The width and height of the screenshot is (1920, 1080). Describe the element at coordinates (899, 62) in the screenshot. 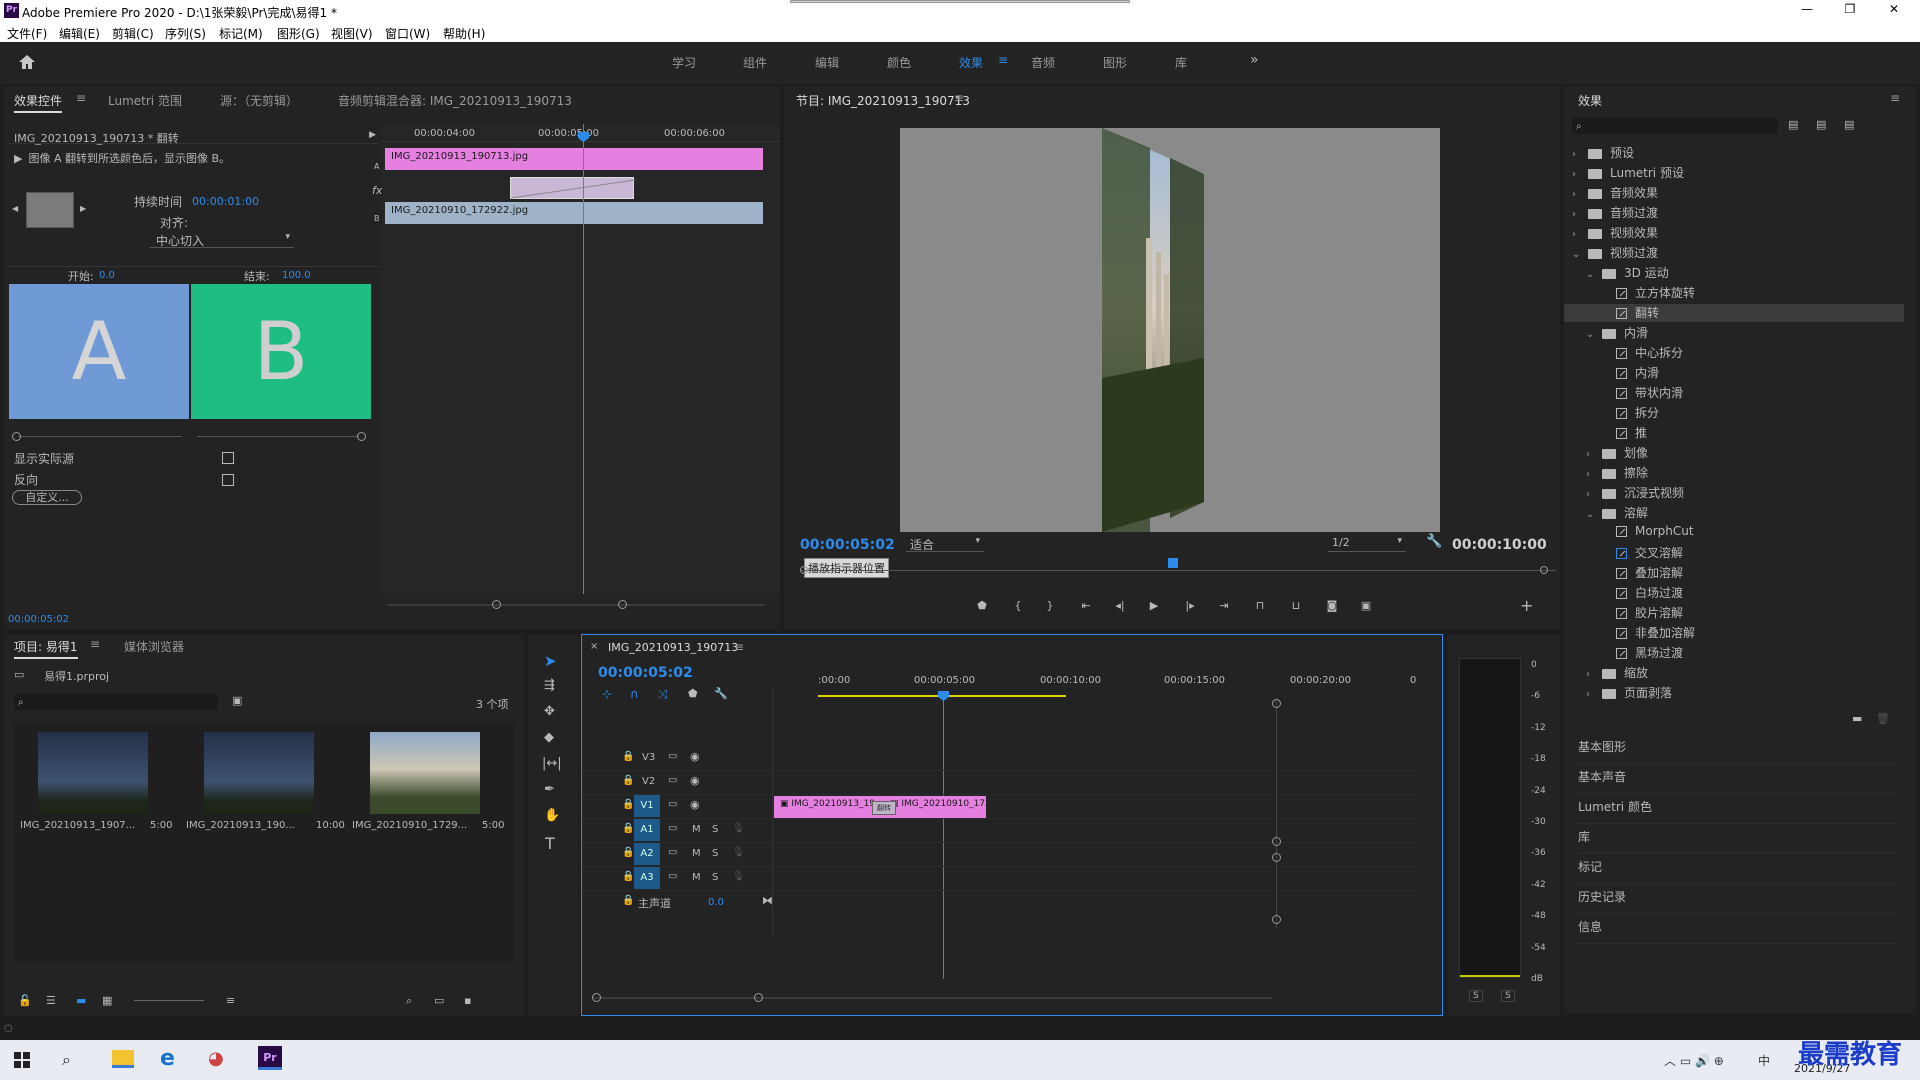

I see `workspace-tab-color: 颜色` at that location.